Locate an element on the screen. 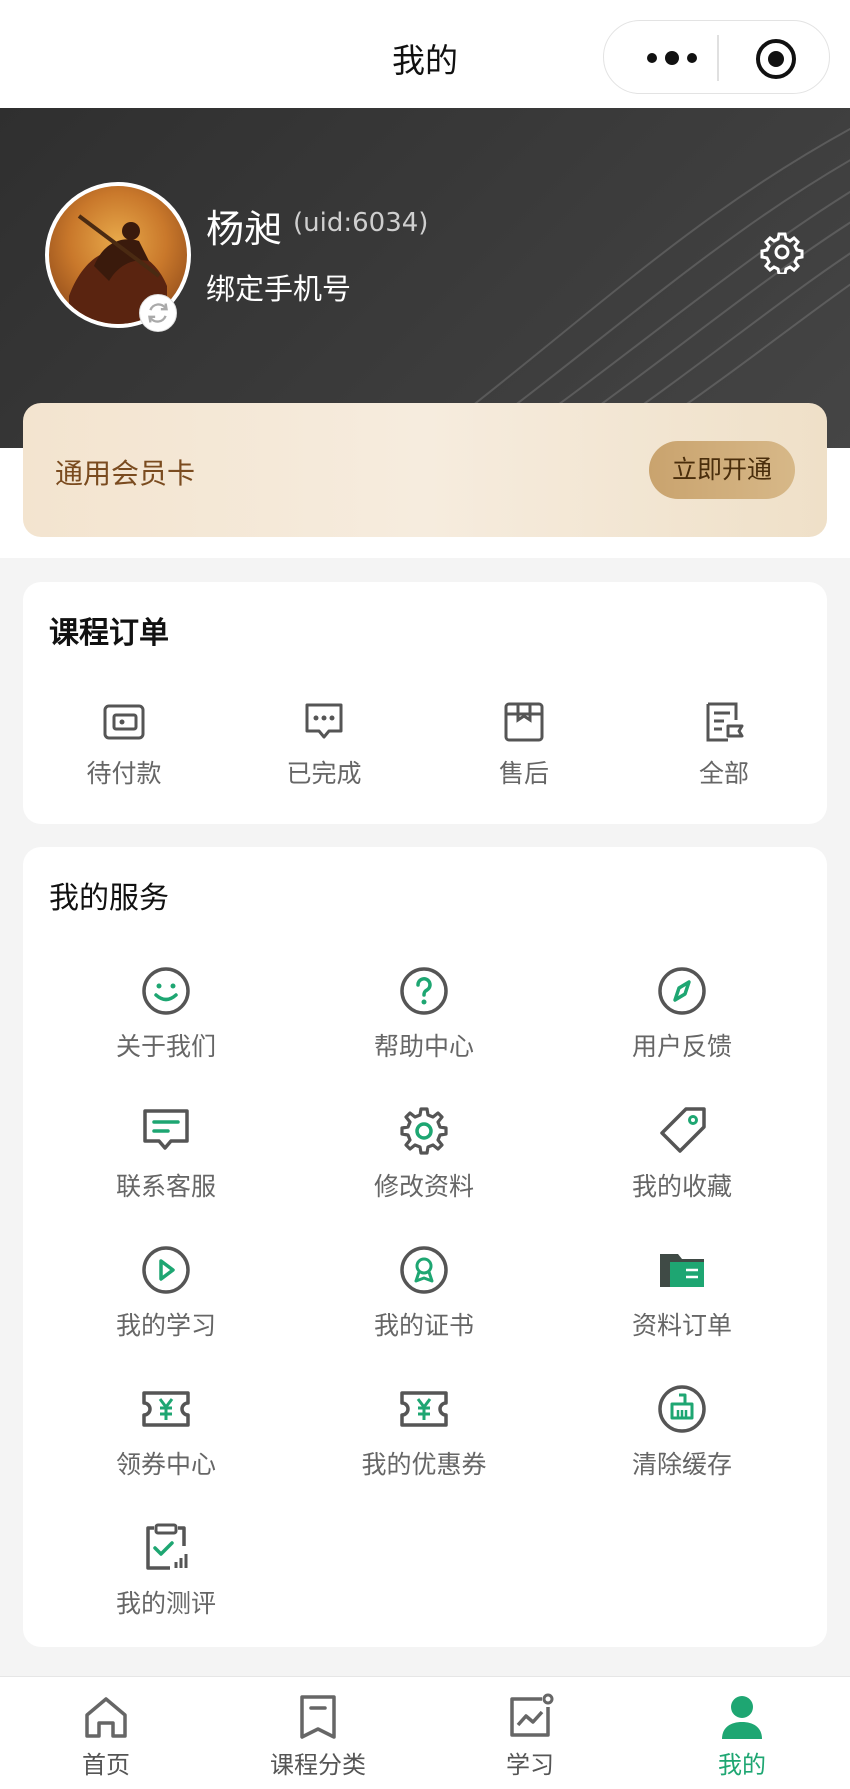  avatar-switch-icon is located at coordinates (158, 313).